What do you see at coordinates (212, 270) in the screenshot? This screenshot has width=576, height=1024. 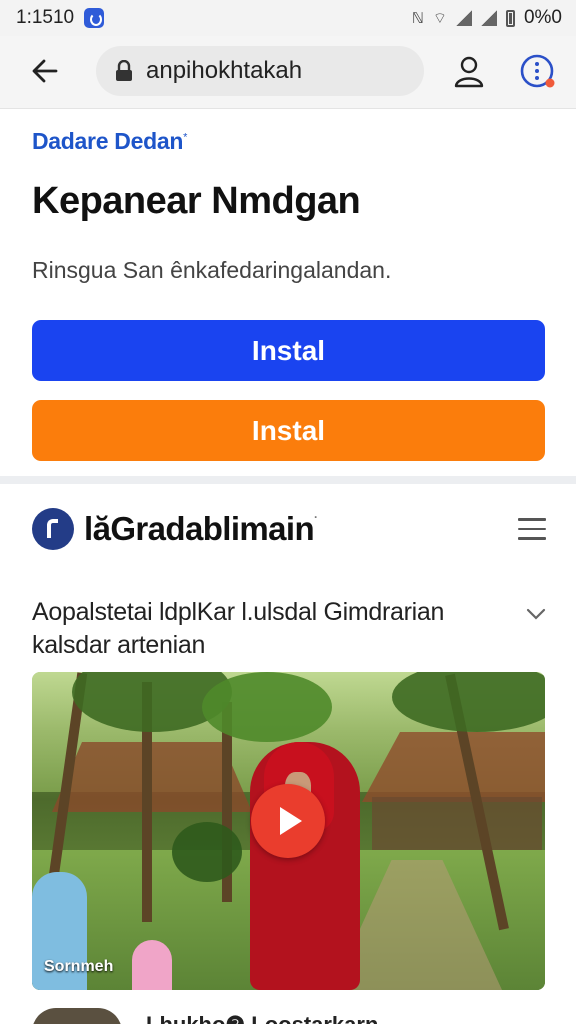 I see `ad-subtext: Rinsgua San ênkafedaringalandan.` at bounding box center [212, 270].